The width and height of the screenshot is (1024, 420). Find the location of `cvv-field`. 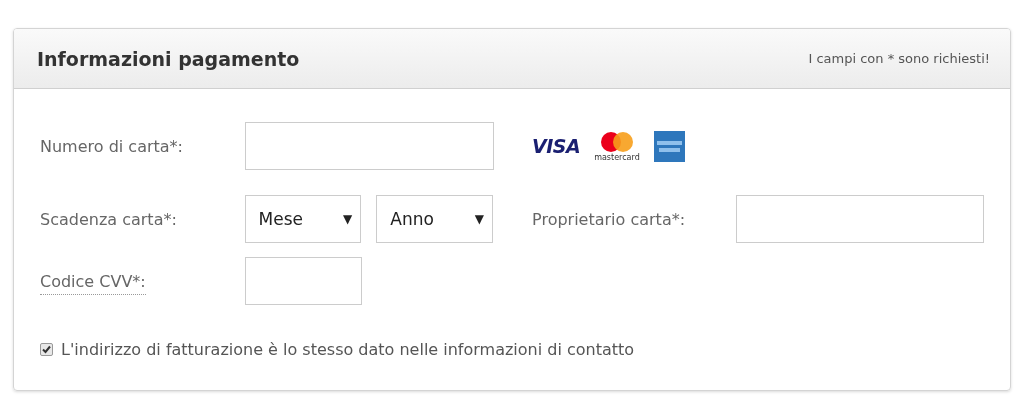

cvv-field is located at coordinates (303, 281).